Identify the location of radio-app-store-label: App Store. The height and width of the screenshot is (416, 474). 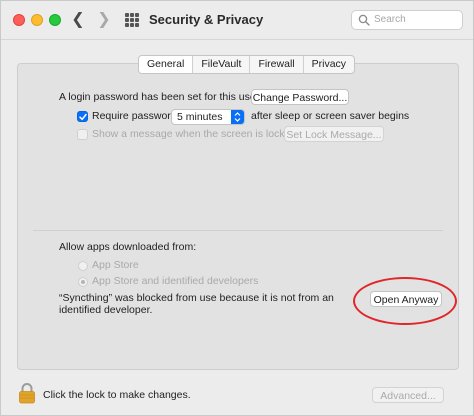
(115, 265).